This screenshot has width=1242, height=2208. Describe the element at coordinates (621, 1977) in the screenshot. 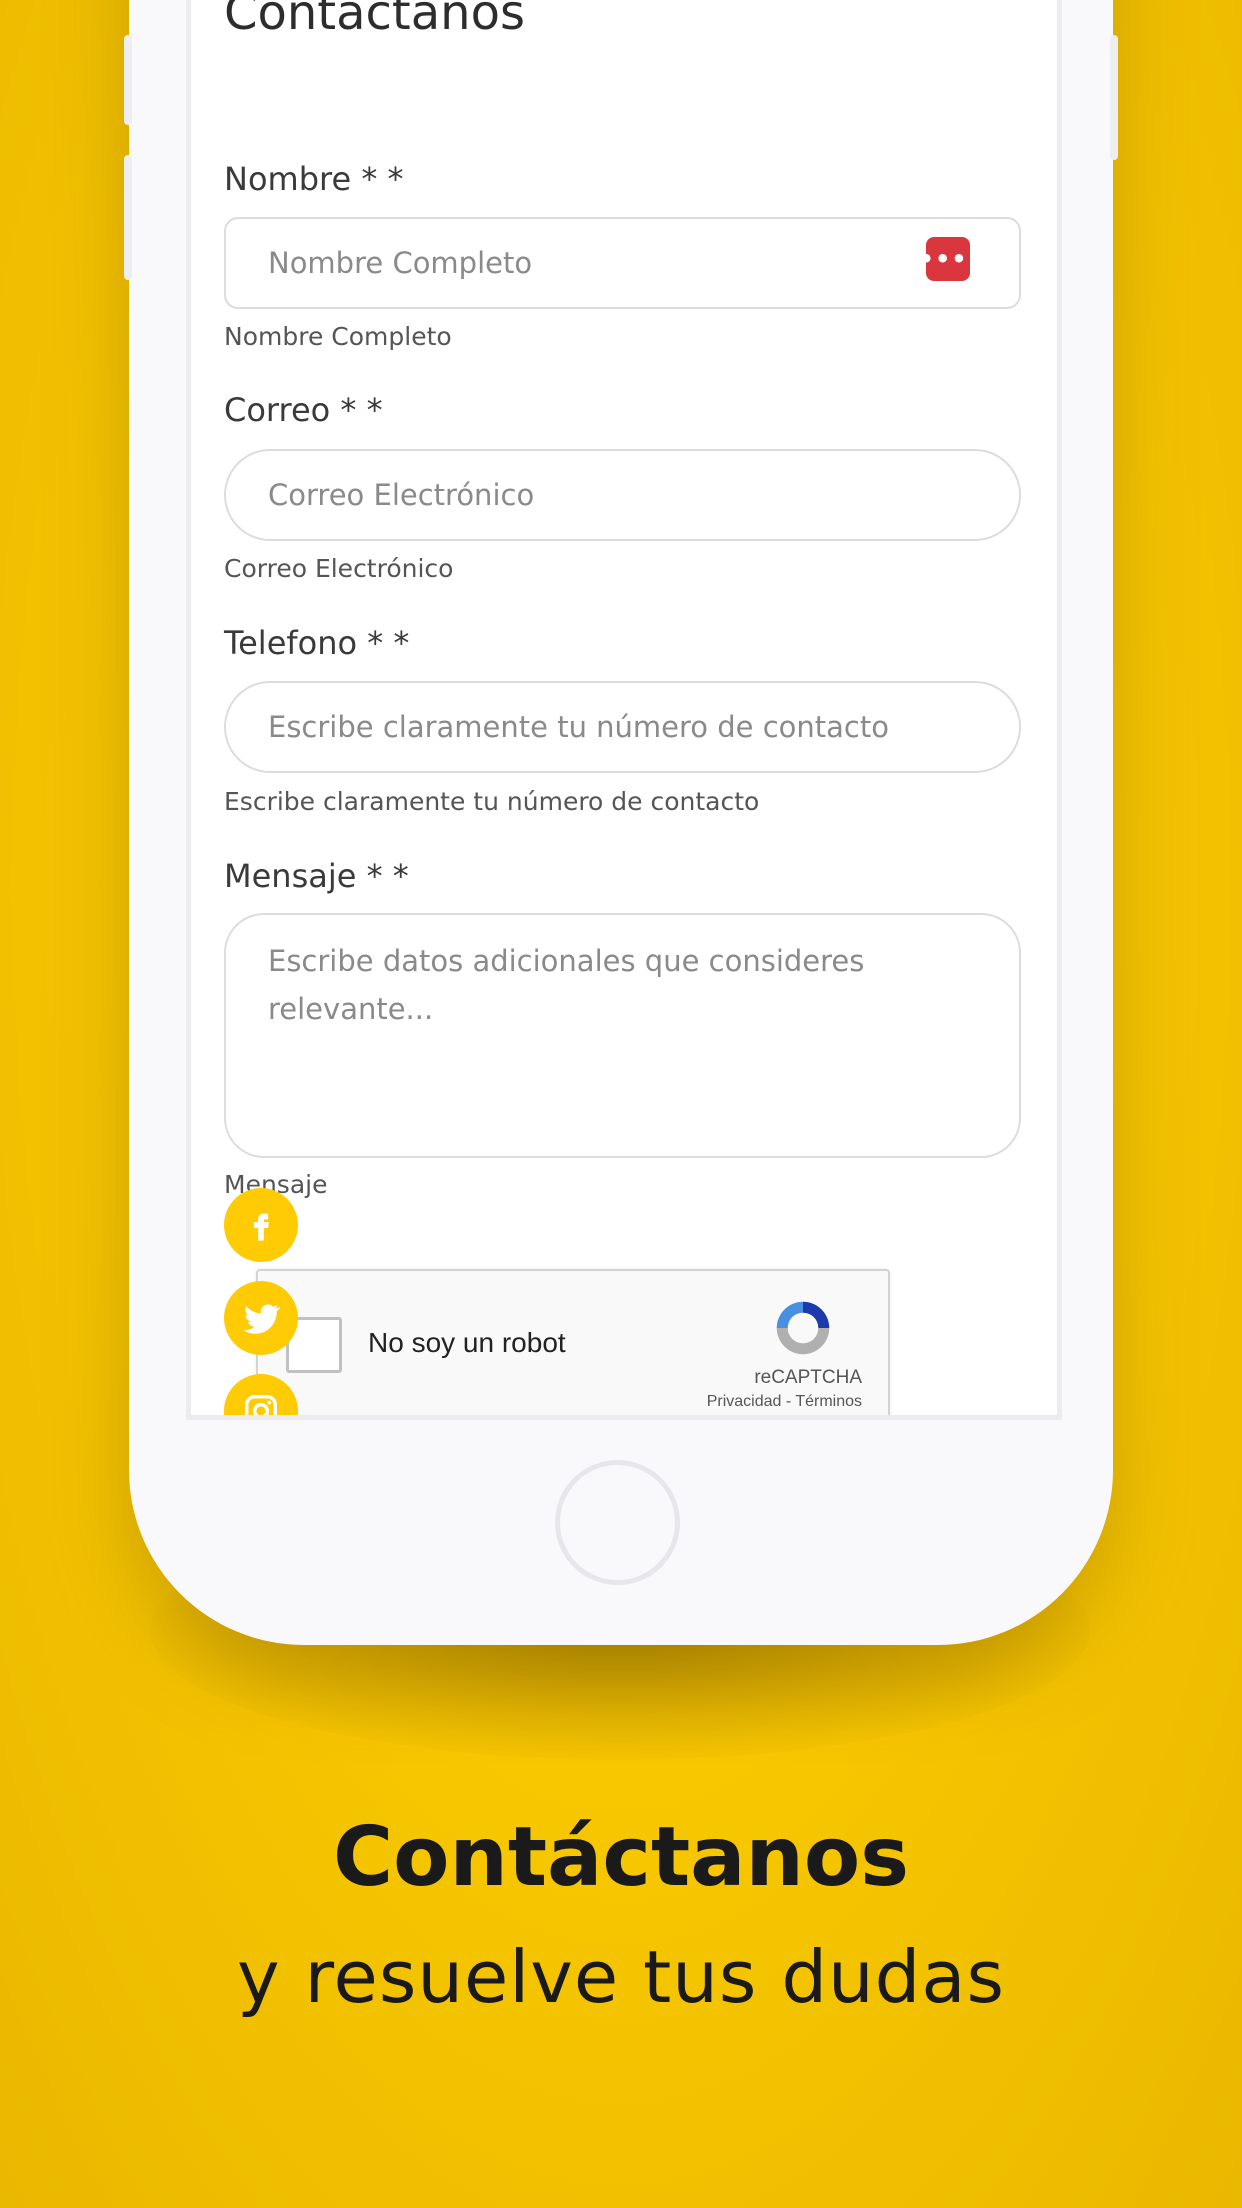

I see `promo-subline: y resuelve tus dudas` at that location.